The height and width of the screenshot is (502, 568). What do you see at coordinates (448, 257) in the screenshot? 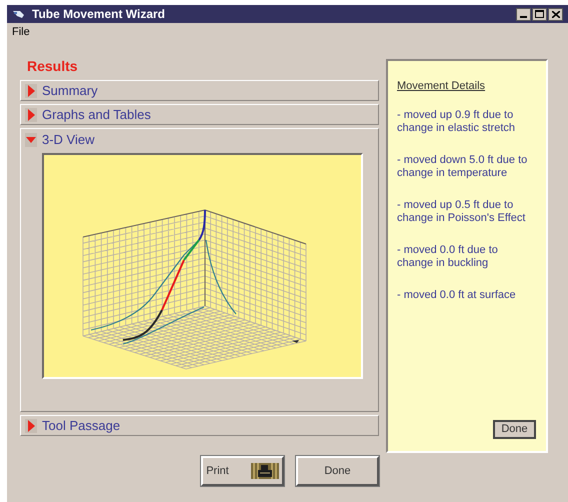
I see `detail-text: - moved 0.0 ft due to change in buckling` at bounding box center [448, 257].